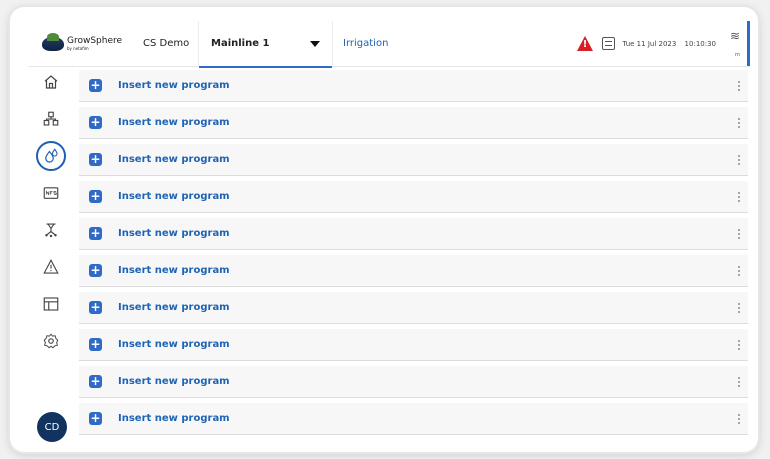  Describe the element at coordinates (53, 41) in the screenshot. I see `logo-mark-icon` at that location.